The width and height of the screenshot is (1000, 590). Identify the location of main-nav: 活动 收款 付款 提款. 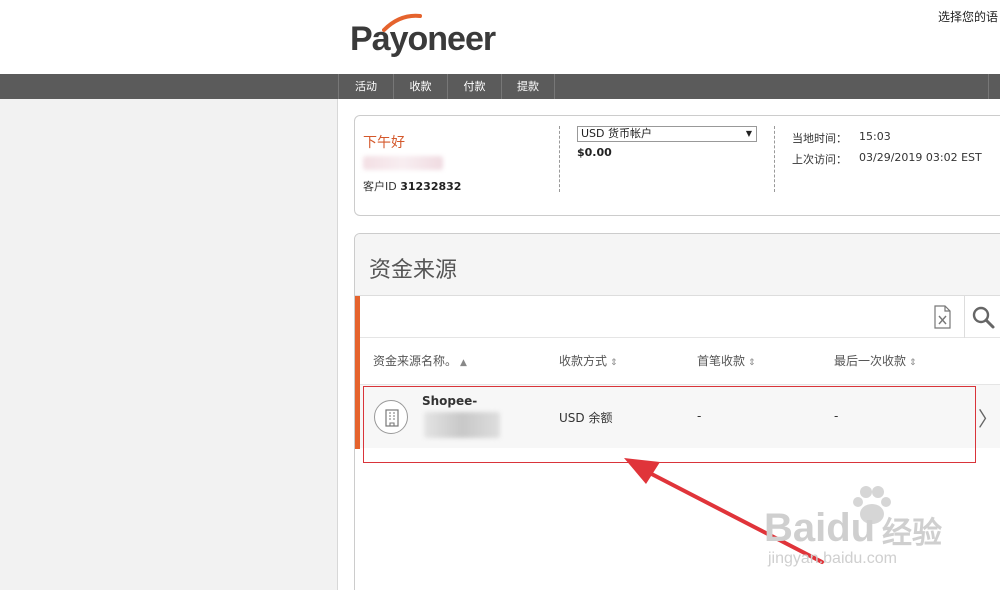
(500, 86).